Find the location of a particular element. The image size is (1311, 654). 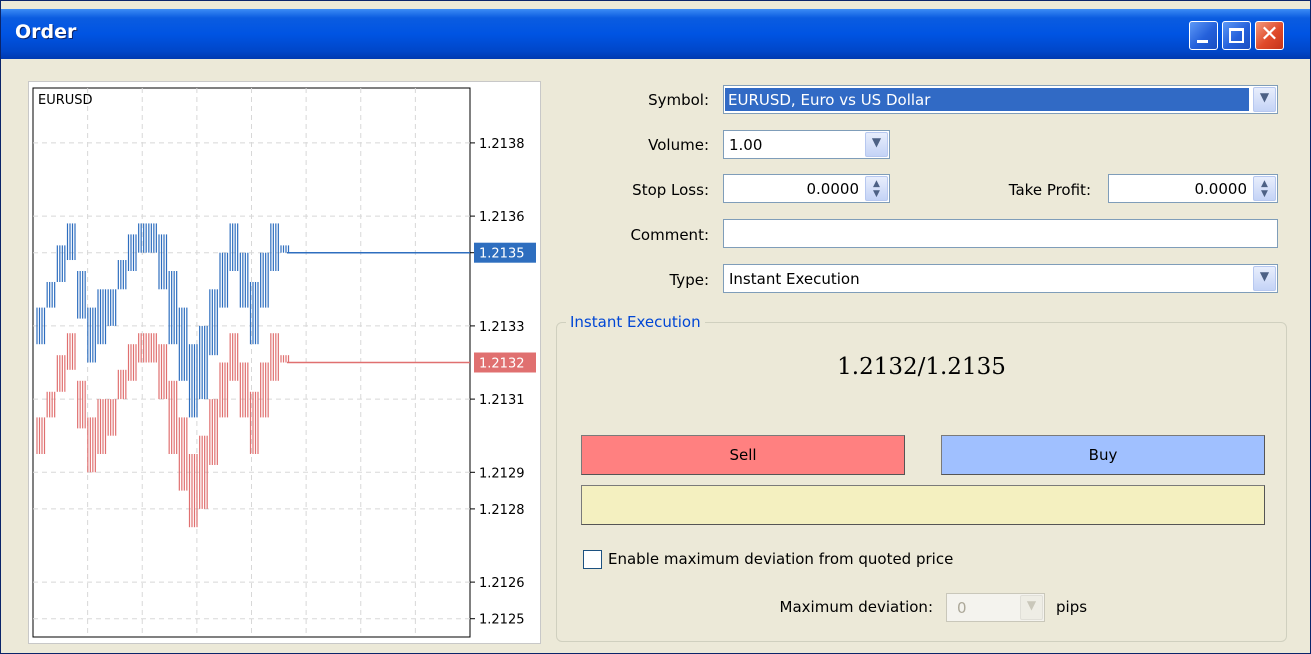

title-bar: Order ✕ is located at coordinates (655, 34).